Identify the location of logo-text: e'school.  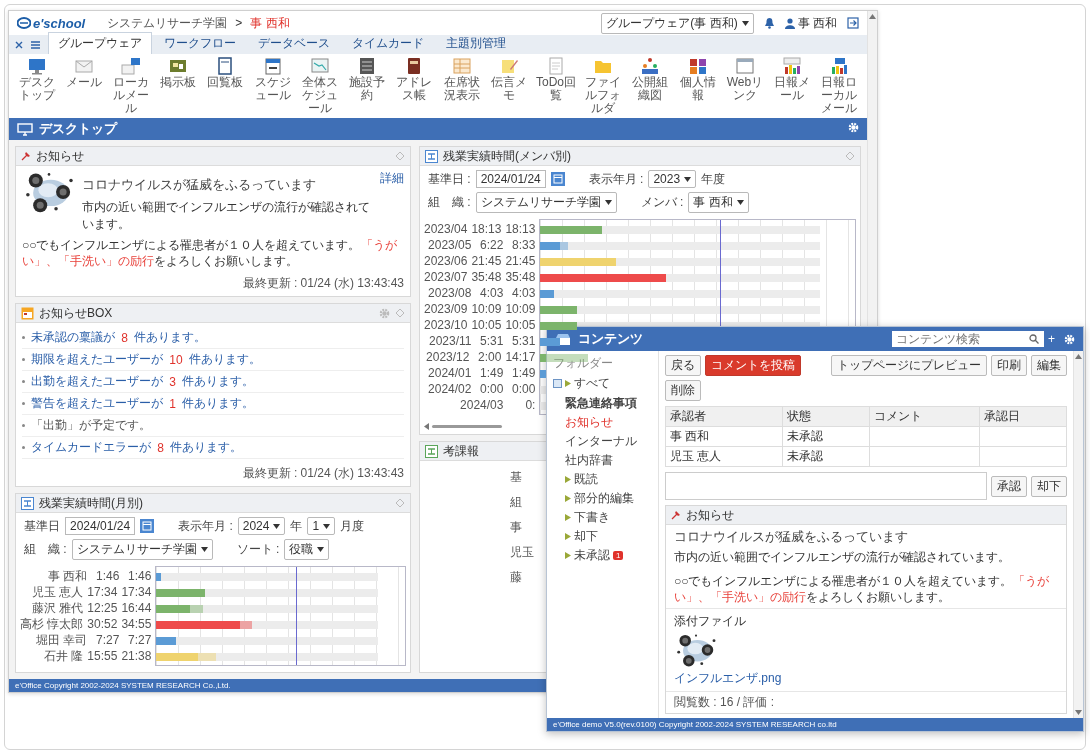
(59, 23).